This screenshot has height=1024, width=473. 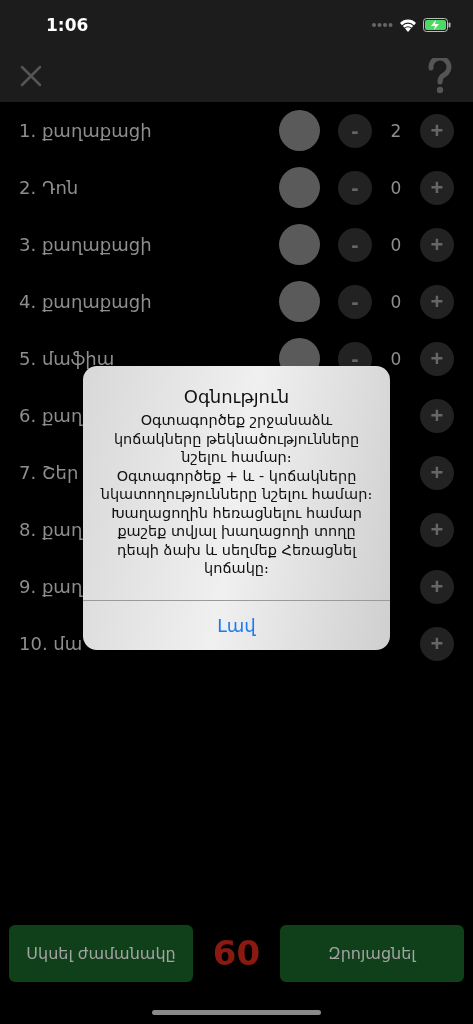 What do you see at coordinates (236, 540) in the screenshot?
I see `dialog-message: Խաղացողին հեռացնելու համար քաշեք տվյալ խաղացողի տողը դեպի ձախ և սեղմեք Հեռացնել կոճակը։` at bounding box center [236, 540].